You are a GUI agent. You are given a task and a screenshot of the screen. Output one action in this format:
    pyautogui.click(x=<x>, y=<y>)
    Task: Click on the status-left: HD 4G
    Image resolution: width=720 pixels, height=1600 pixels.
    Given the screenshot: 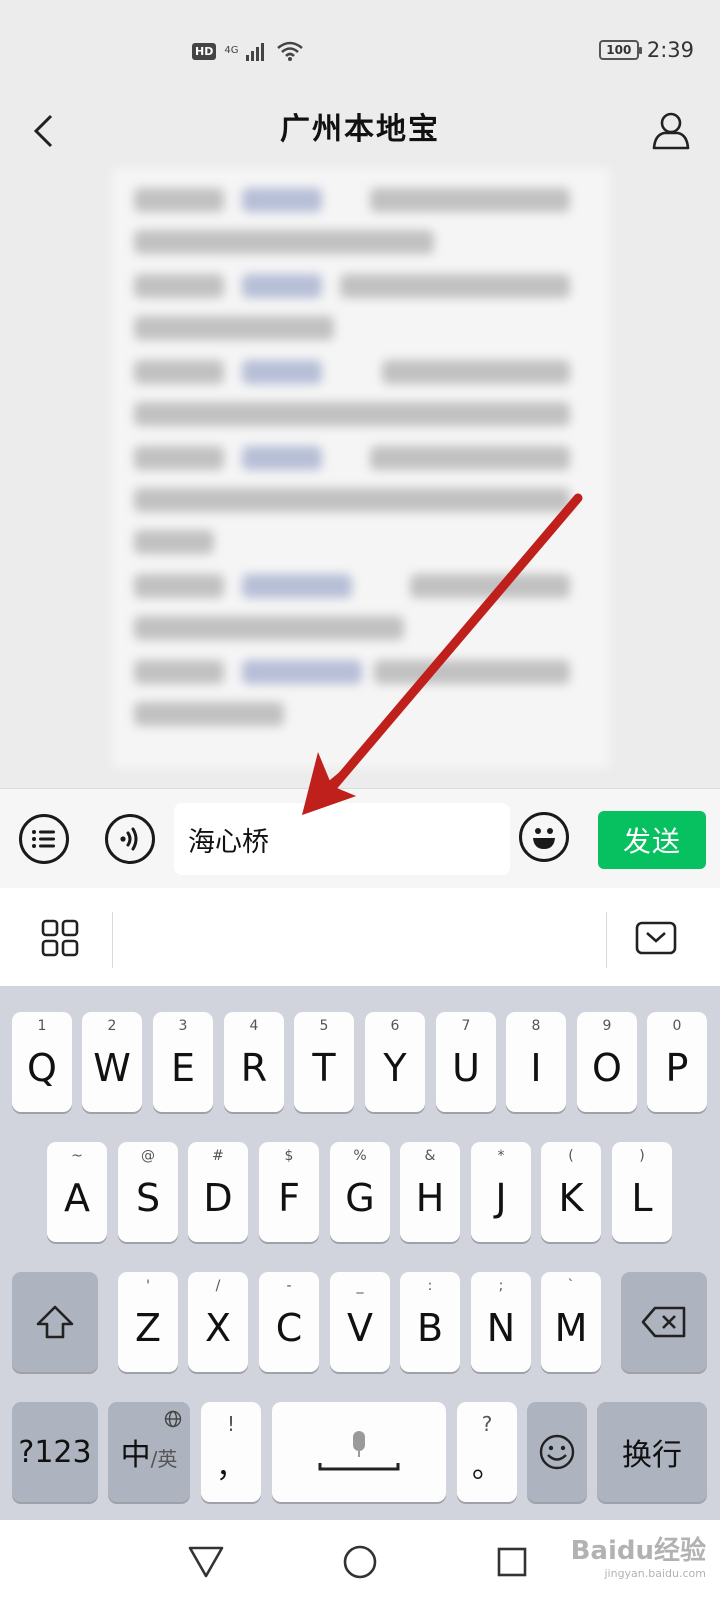 What is the action you would take?
    pyautogui.click(x=248, y=51)
    